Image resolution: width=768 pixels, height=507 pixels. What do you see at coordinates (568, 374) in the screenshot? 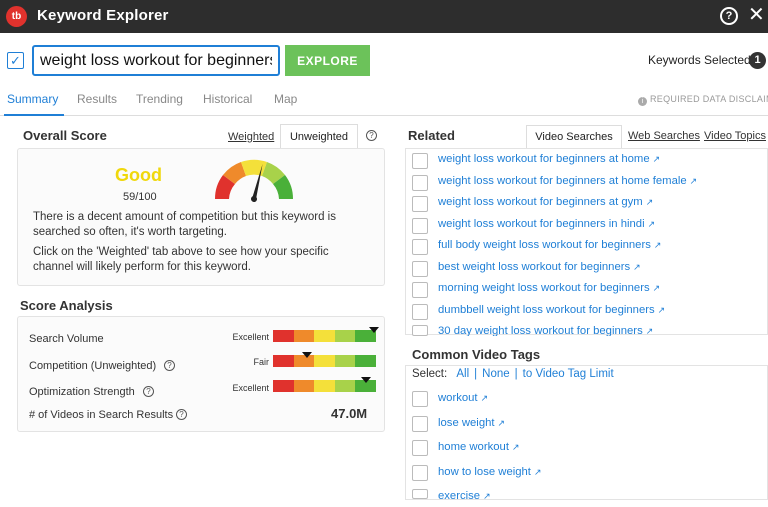
I see `select-to-limit-link: to Video Tag Limit` at bounding box center [568, 374].